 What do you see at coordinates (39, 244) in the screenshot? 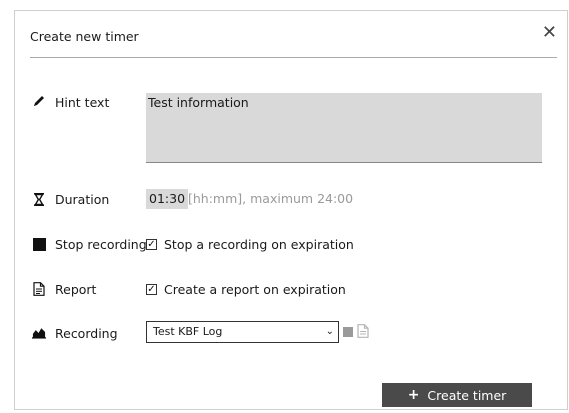
I see `stop-square-icon` at bounding box center [39, 244].